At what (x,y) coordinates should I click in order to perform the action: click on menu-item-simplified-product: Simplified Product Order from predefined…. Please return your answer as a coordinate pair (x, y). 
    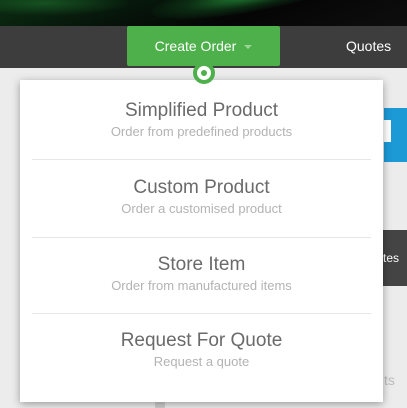
    Looking at the image, I should click on (201, 120).